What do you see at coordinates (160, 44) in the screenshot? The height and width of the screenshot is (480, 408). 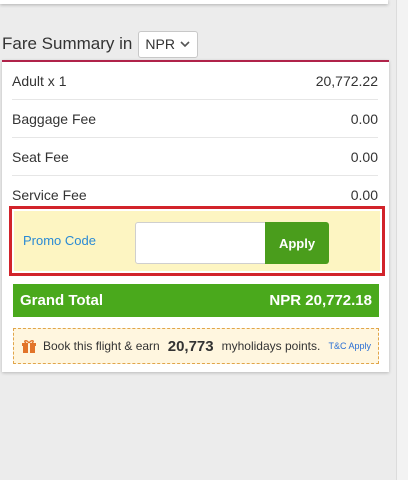 I see `currency-value: NPR` at bounding box center [160, 44].